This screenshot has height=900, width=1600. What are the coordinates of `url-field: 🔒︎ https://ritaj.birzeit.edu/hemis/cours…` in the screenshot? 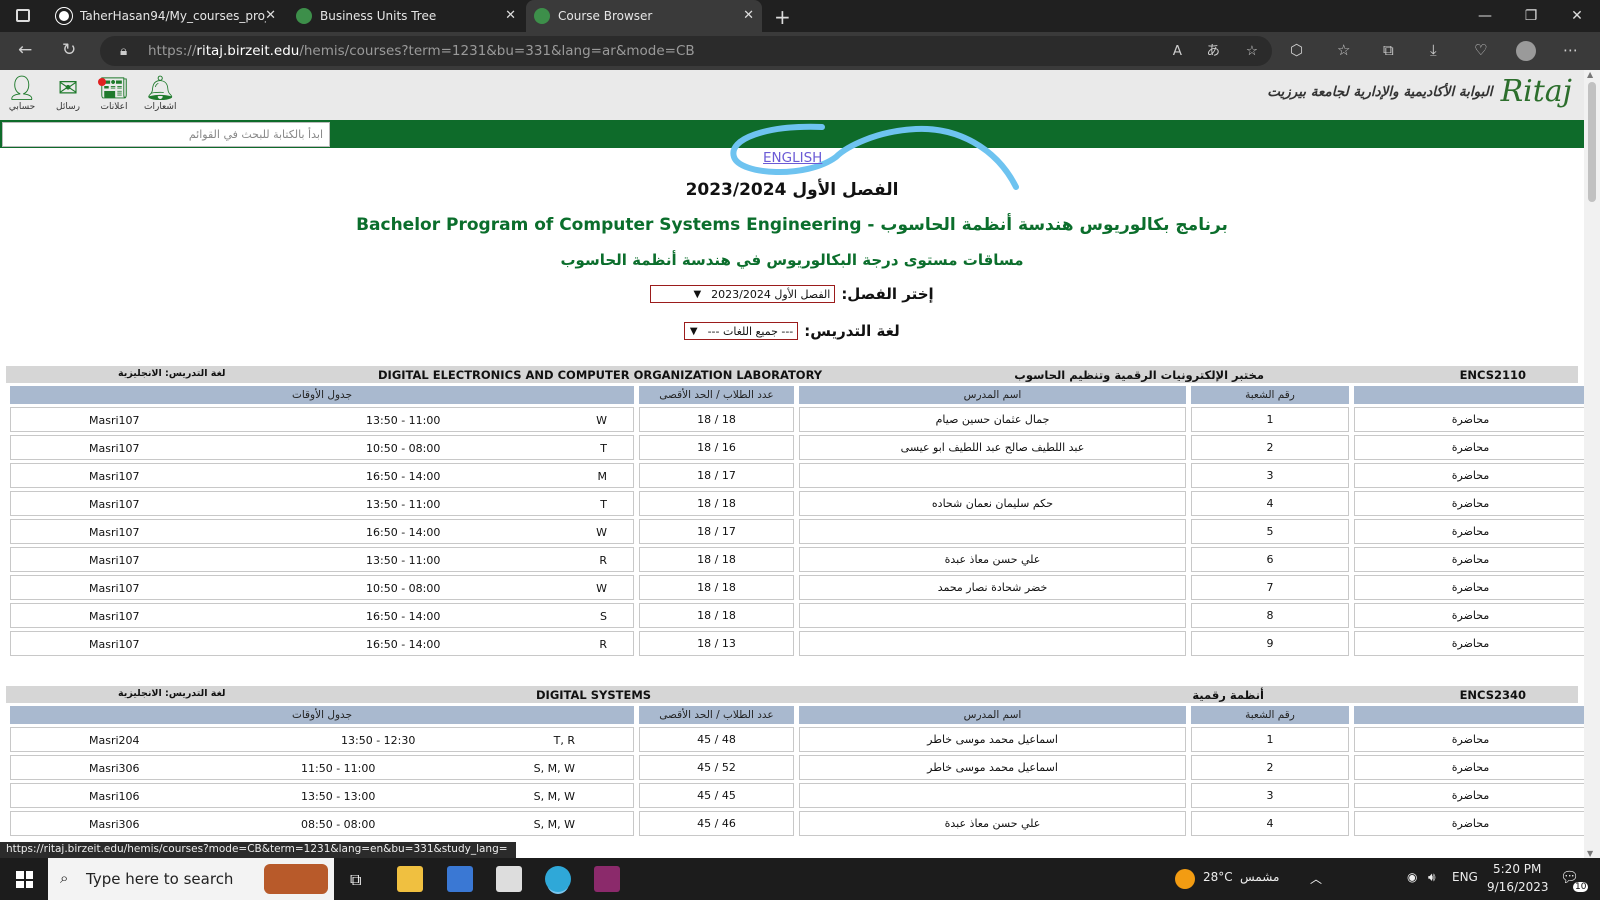 It's located at (686, 51).